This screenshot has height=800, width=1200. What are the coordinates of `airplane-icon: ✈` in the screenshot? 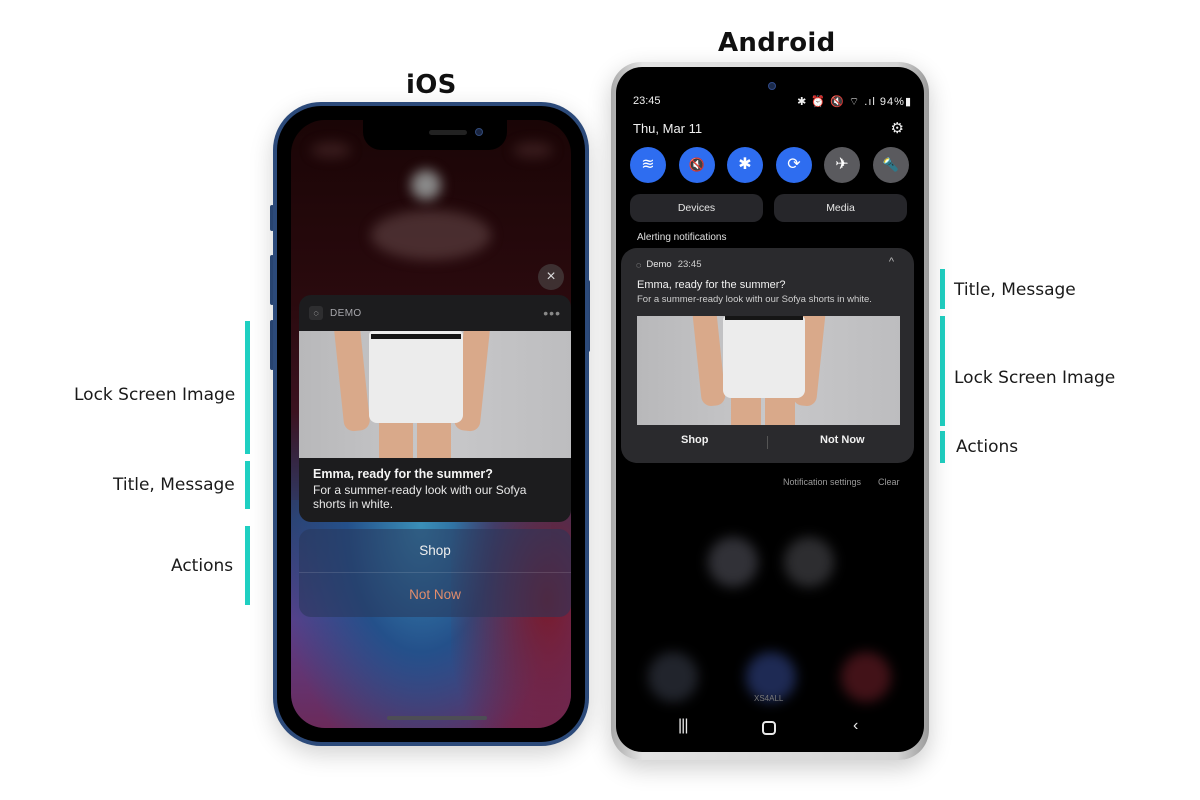 It's located at (842, 164).